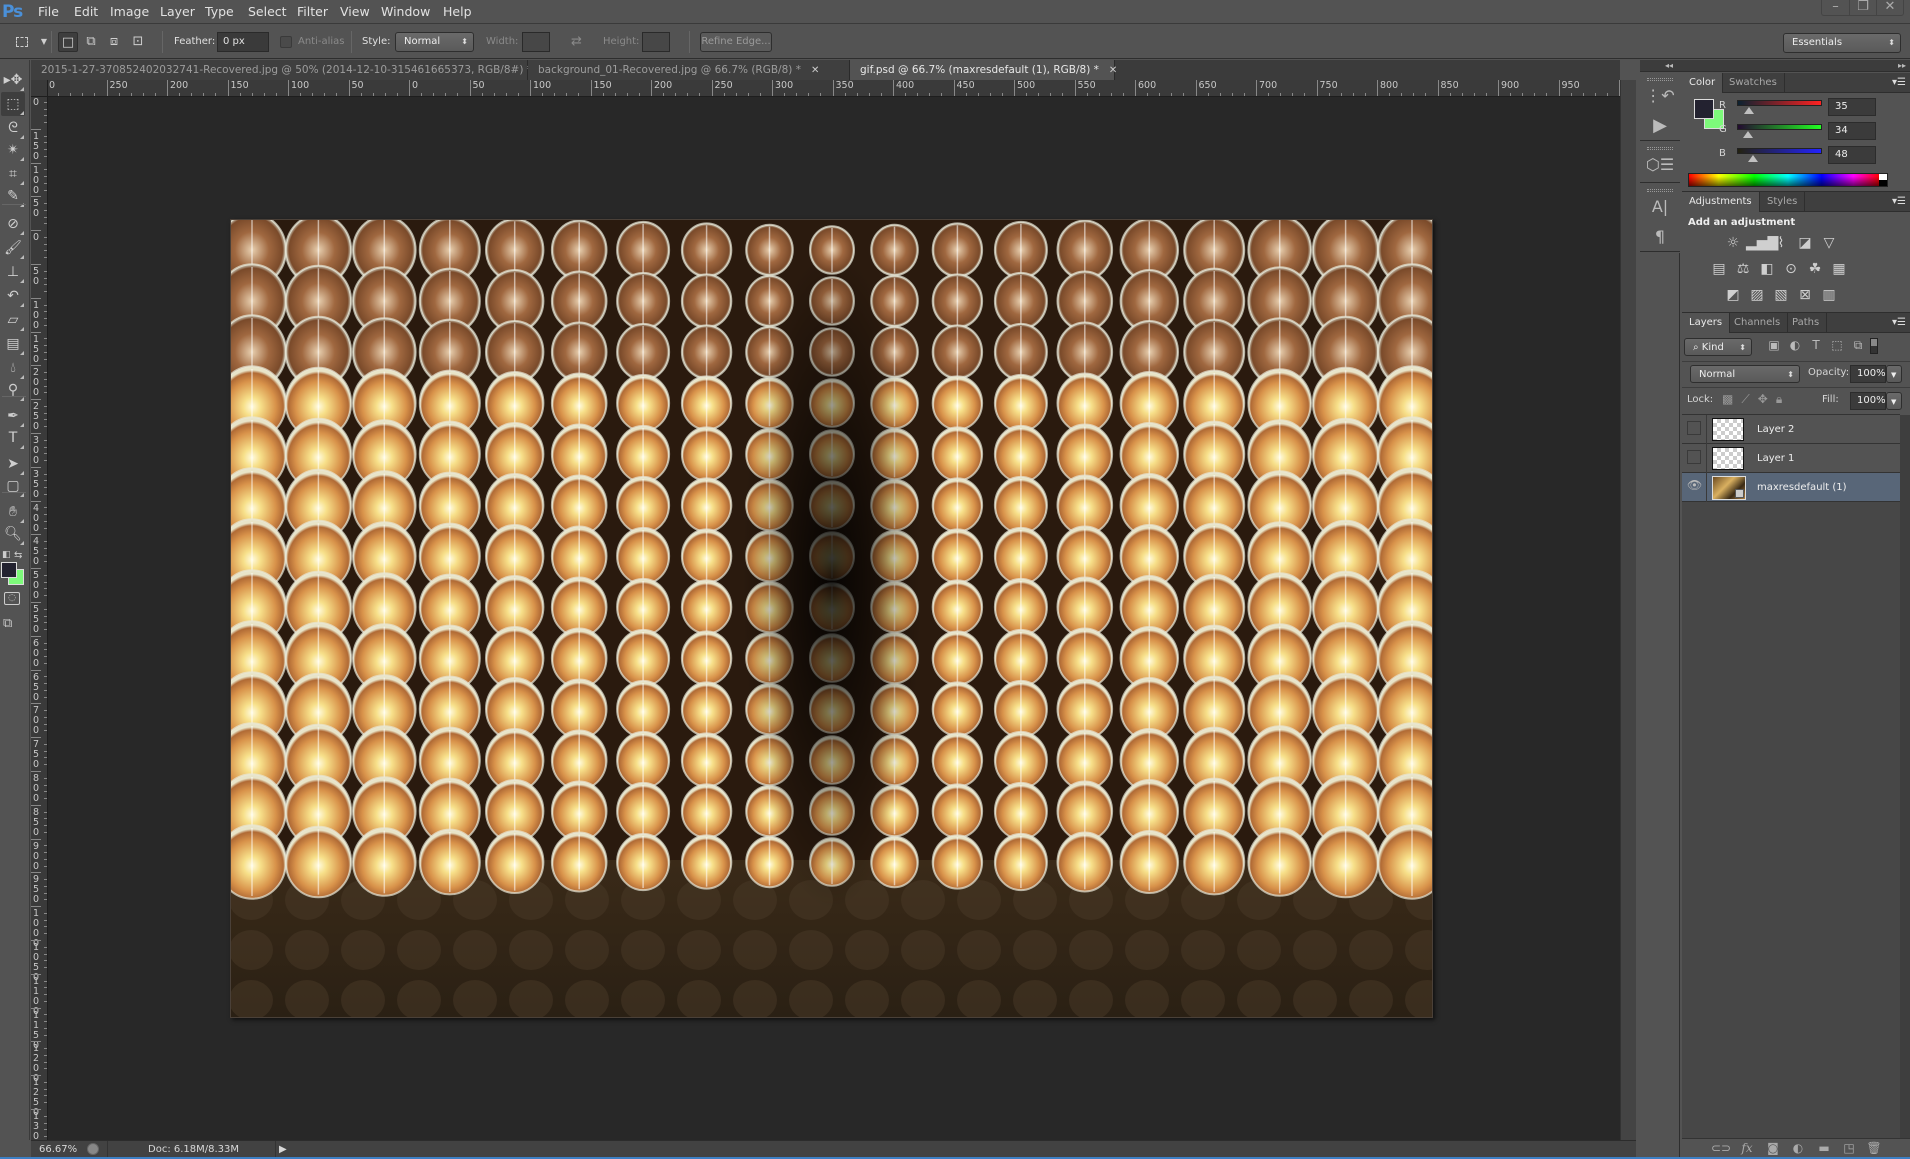 The image size is (1910, 1159). I want to click on visibility-toggle, so click(1694, 428).